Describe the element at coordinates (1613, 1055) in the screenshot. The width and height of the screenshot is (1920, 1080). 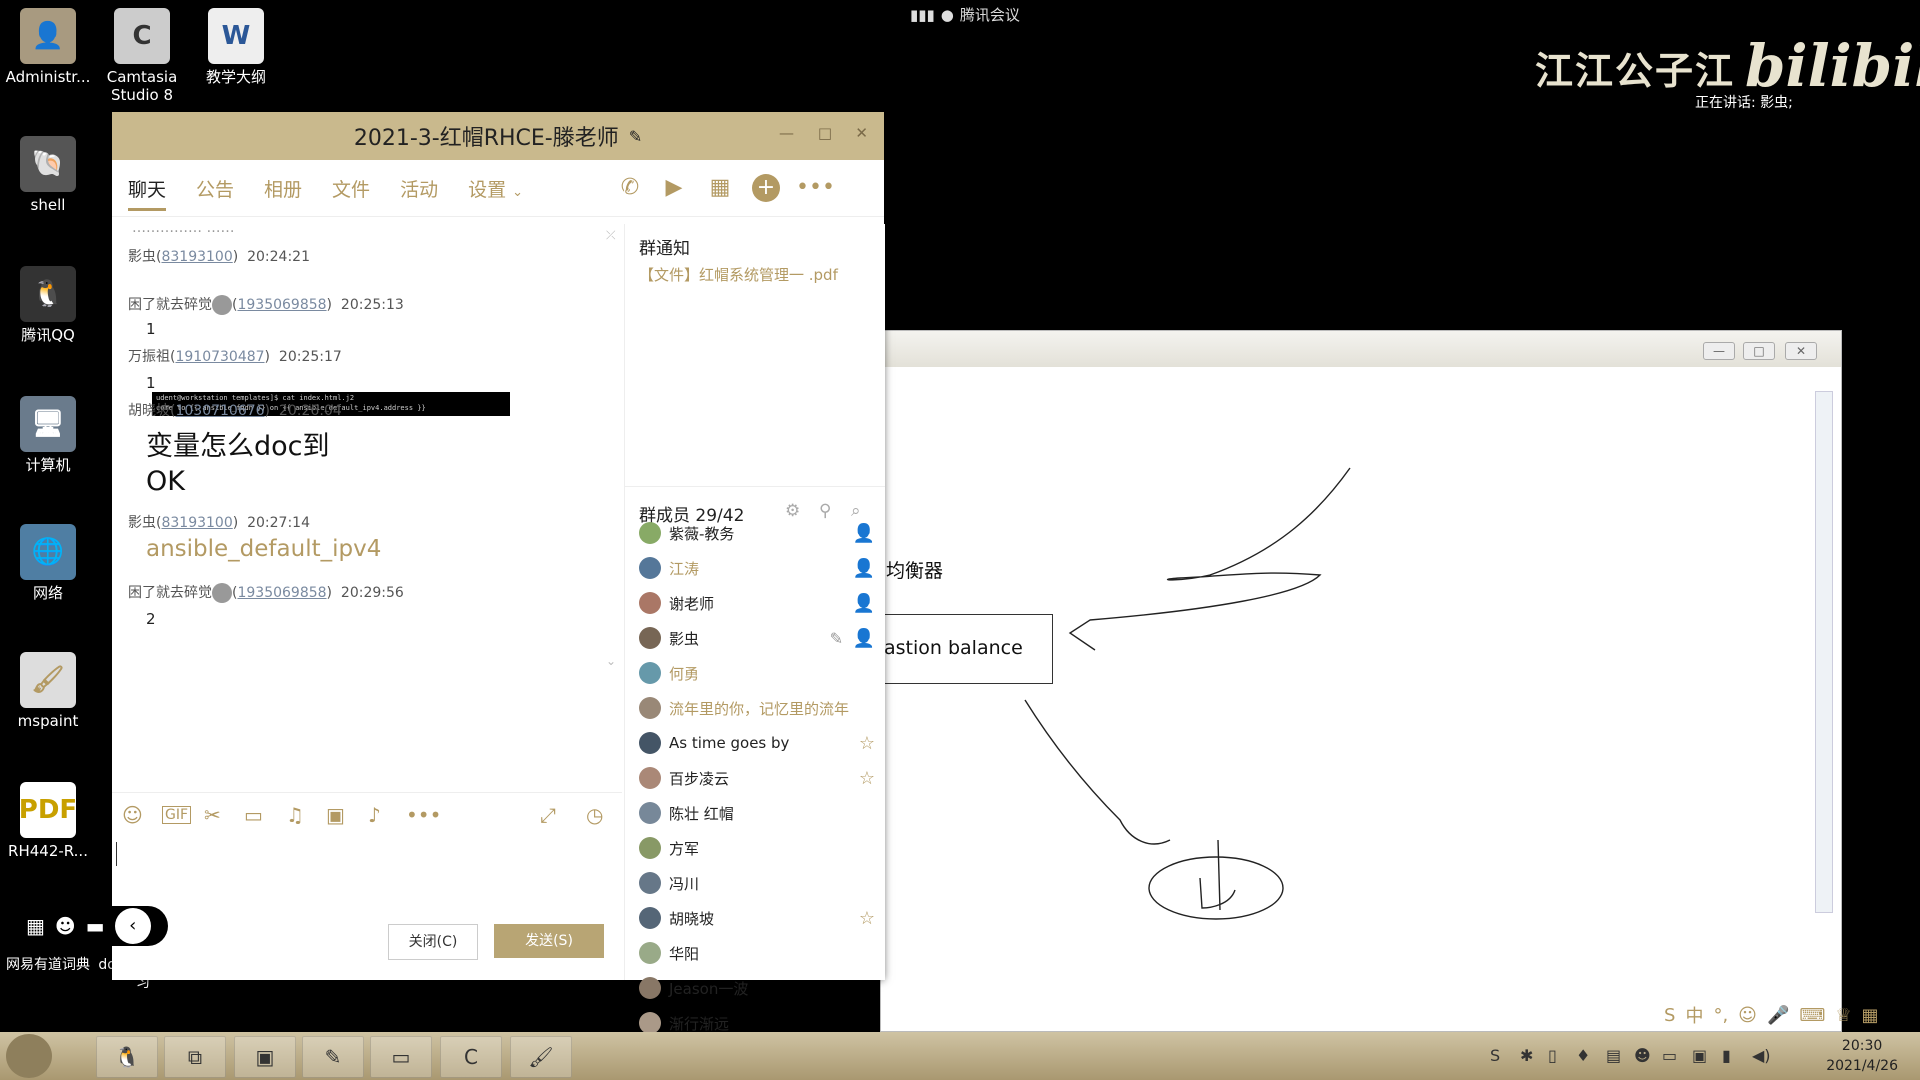
I see `tray-network-icon: ▤` at that location.